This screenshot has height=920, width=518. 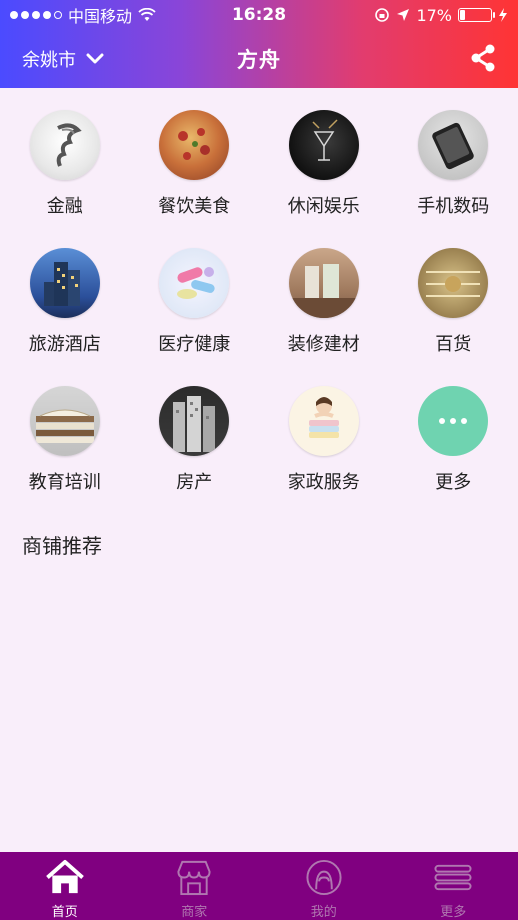 I want to click on share-icon, so click(x=483, y=58).